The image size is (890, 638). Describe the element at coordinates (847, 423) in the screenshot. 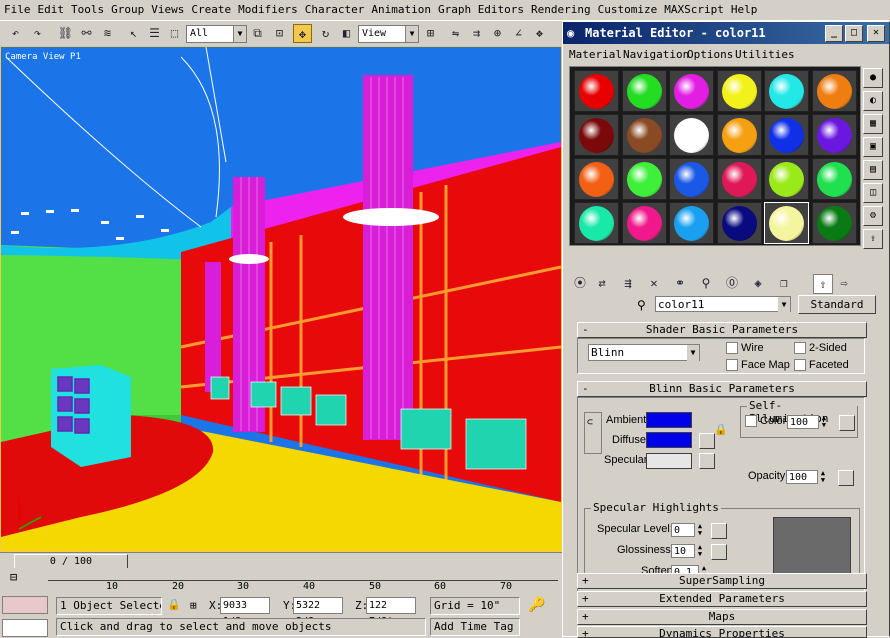

I see `self-illum-map-button` at that location.